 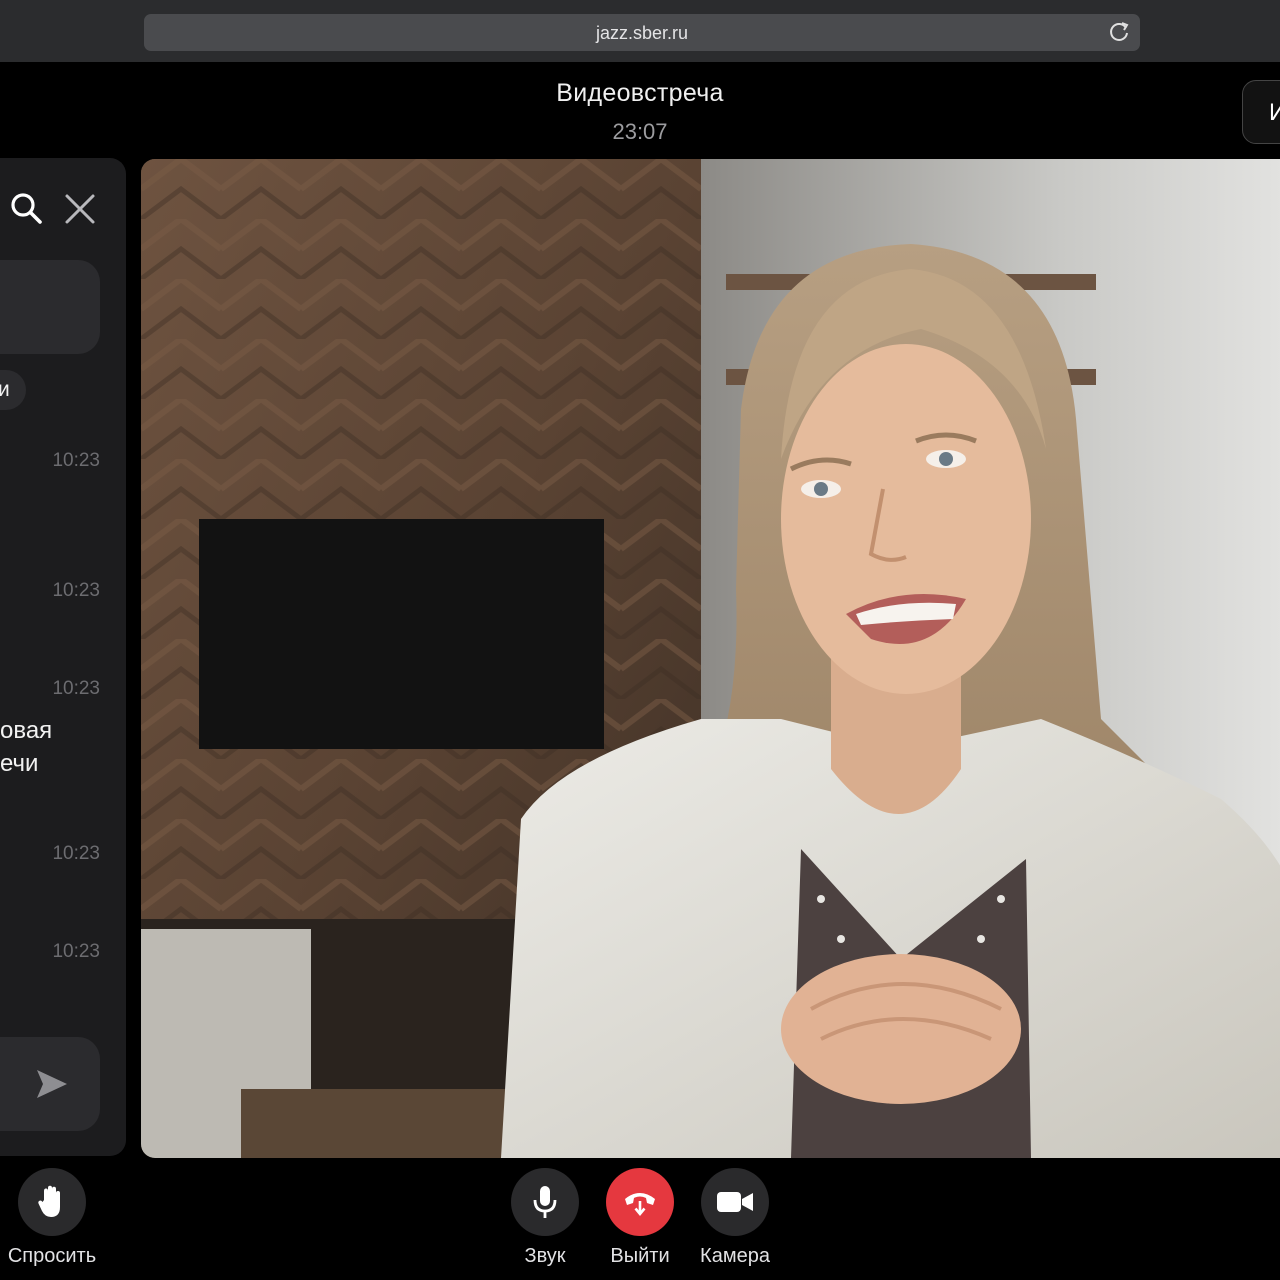 I want to click on chat-filter-pill: и, so click(x=13, y=390).